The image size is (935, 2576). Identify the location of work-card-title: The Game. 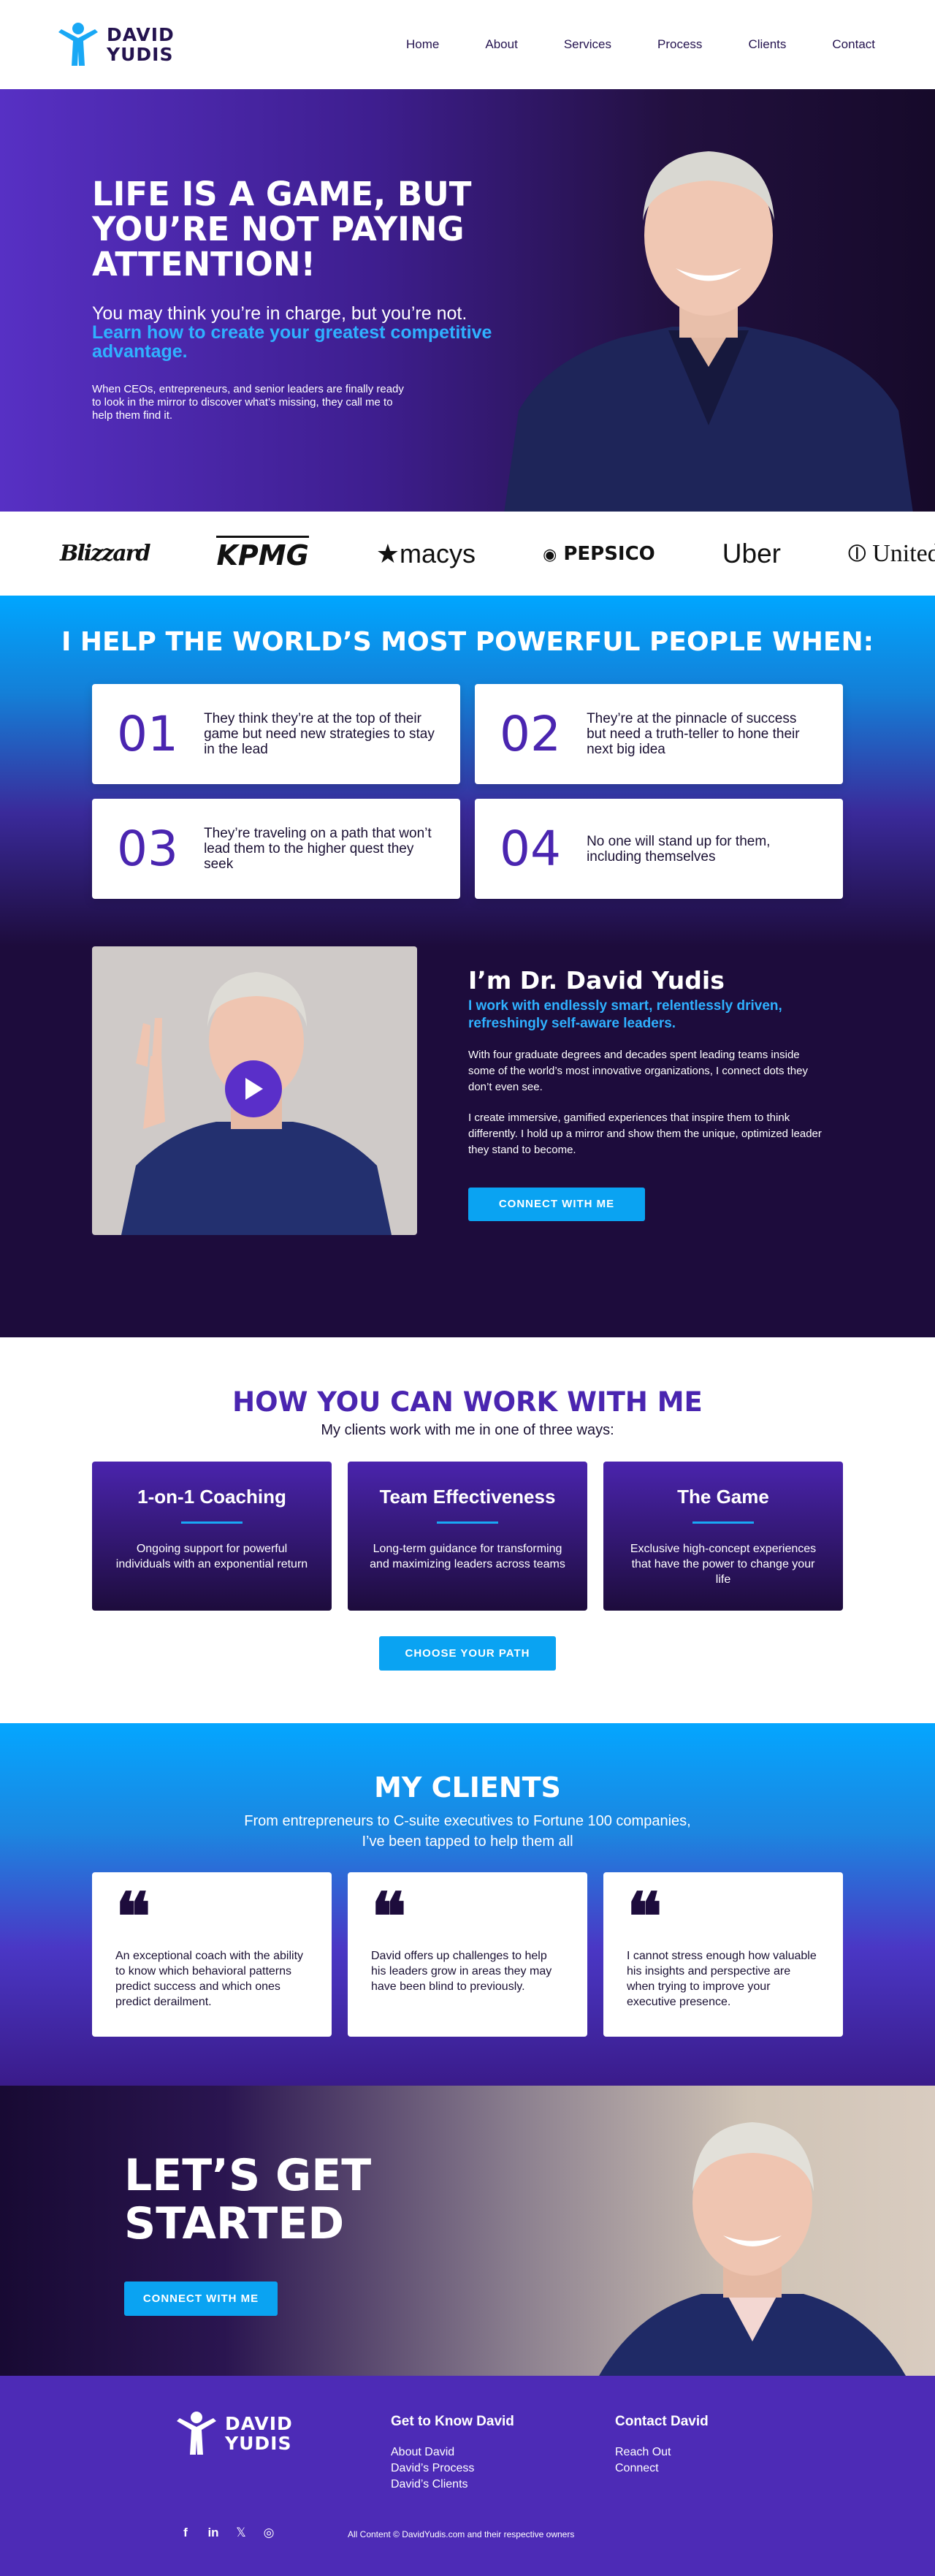
(723, 1497).